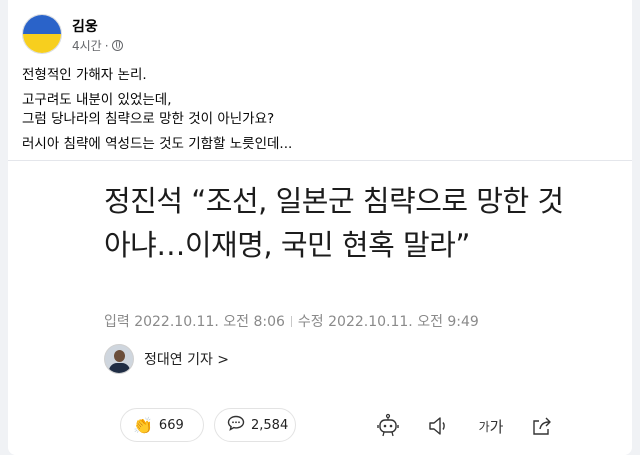  I want to click on input-date: 입력 2022.10.11. 오전 8:06, so click(194, 322).